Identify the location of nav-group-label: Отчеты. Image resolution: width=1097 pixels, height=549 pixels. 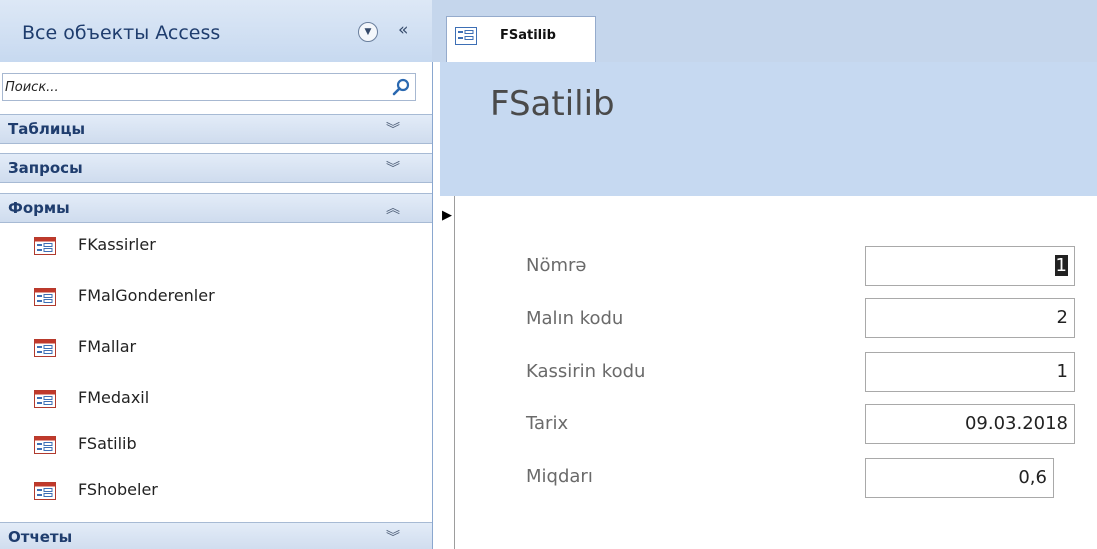
(40, 537).